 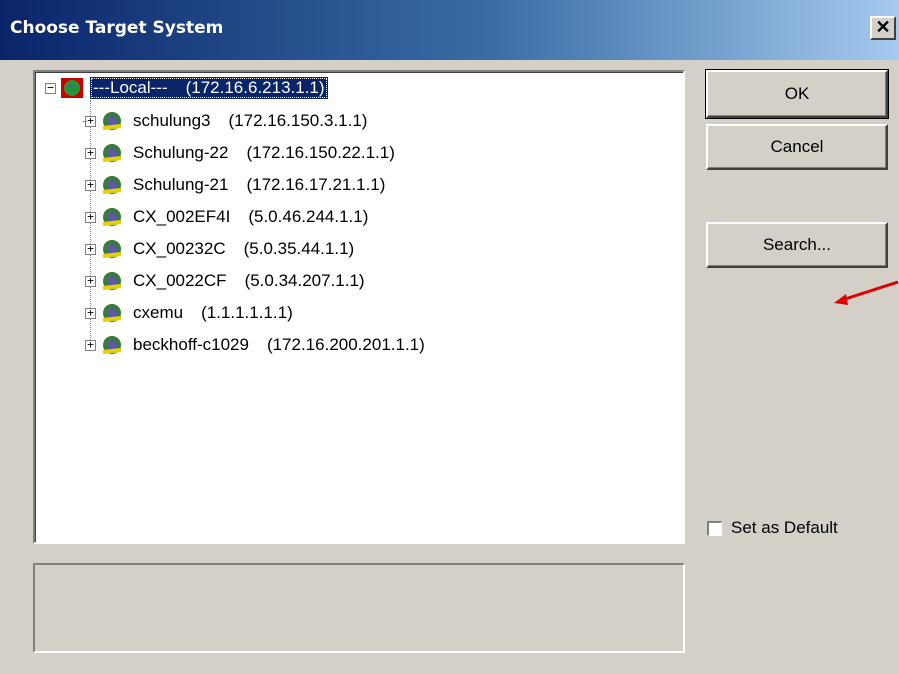 What do you see at coordinates (180, 280) in the screenshot?
I see `node-name: CX_0022CF` at bounding box center [180, 280].